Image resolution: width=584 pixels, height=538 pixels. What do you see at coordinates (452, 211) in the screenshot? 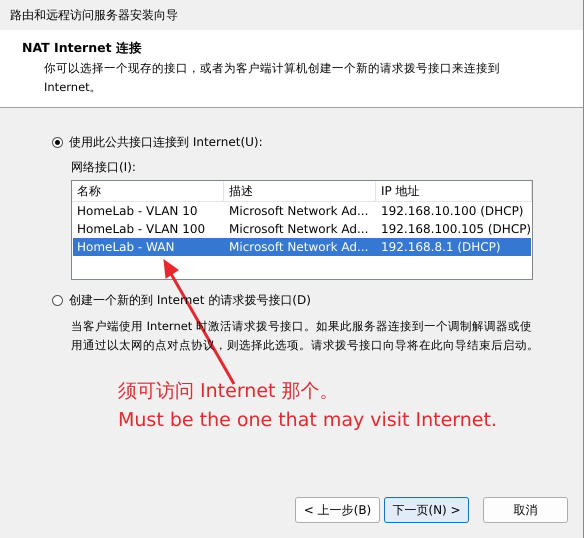
I see `table-cell-text: 192.168.10.100 (DHCP)` at bounding box center [452, 211].